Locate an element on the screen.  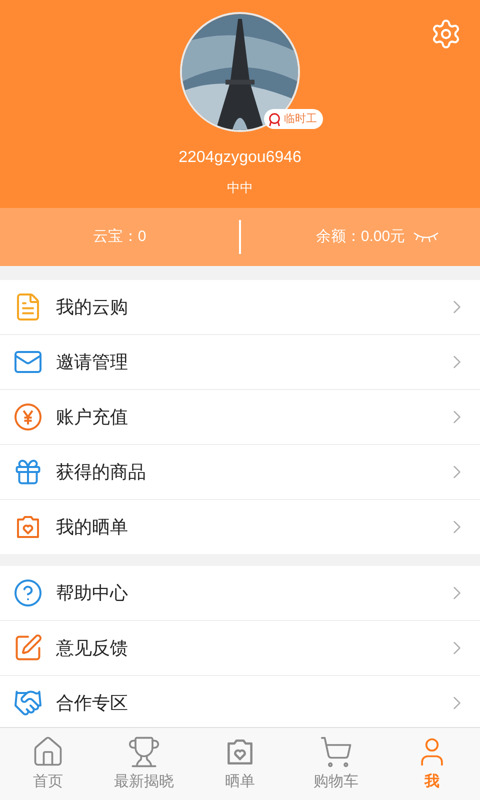
menu-label: 我的晒单 is located at coordinates (92, 527).